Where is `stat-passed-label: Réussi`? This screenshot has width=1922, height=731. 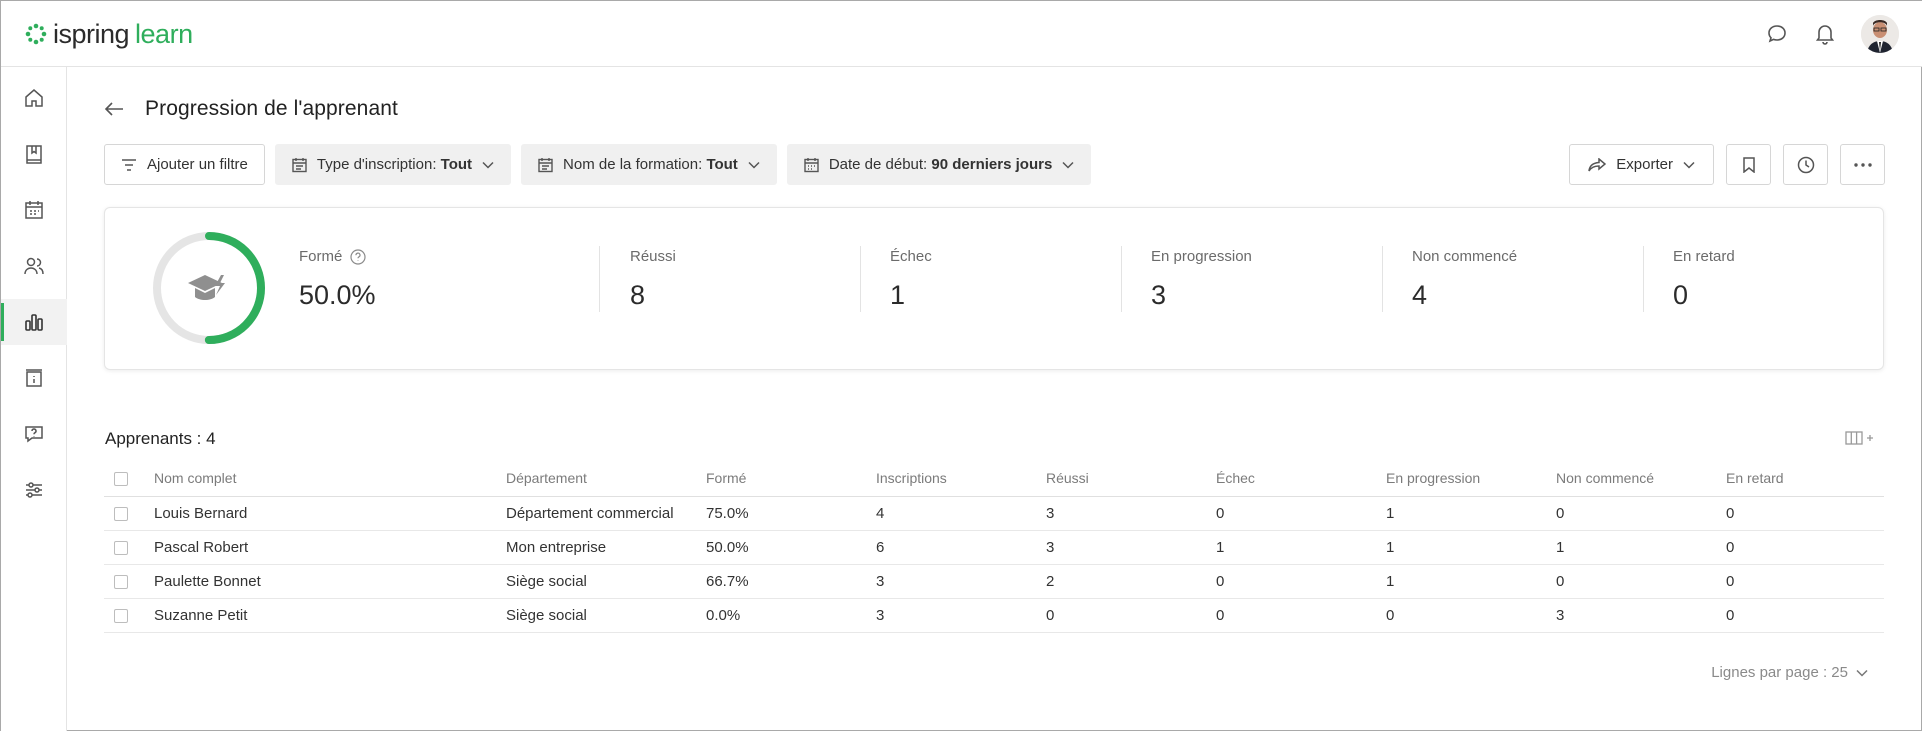
stat-passed-label: Réussi is located at coordinates (653, 256).